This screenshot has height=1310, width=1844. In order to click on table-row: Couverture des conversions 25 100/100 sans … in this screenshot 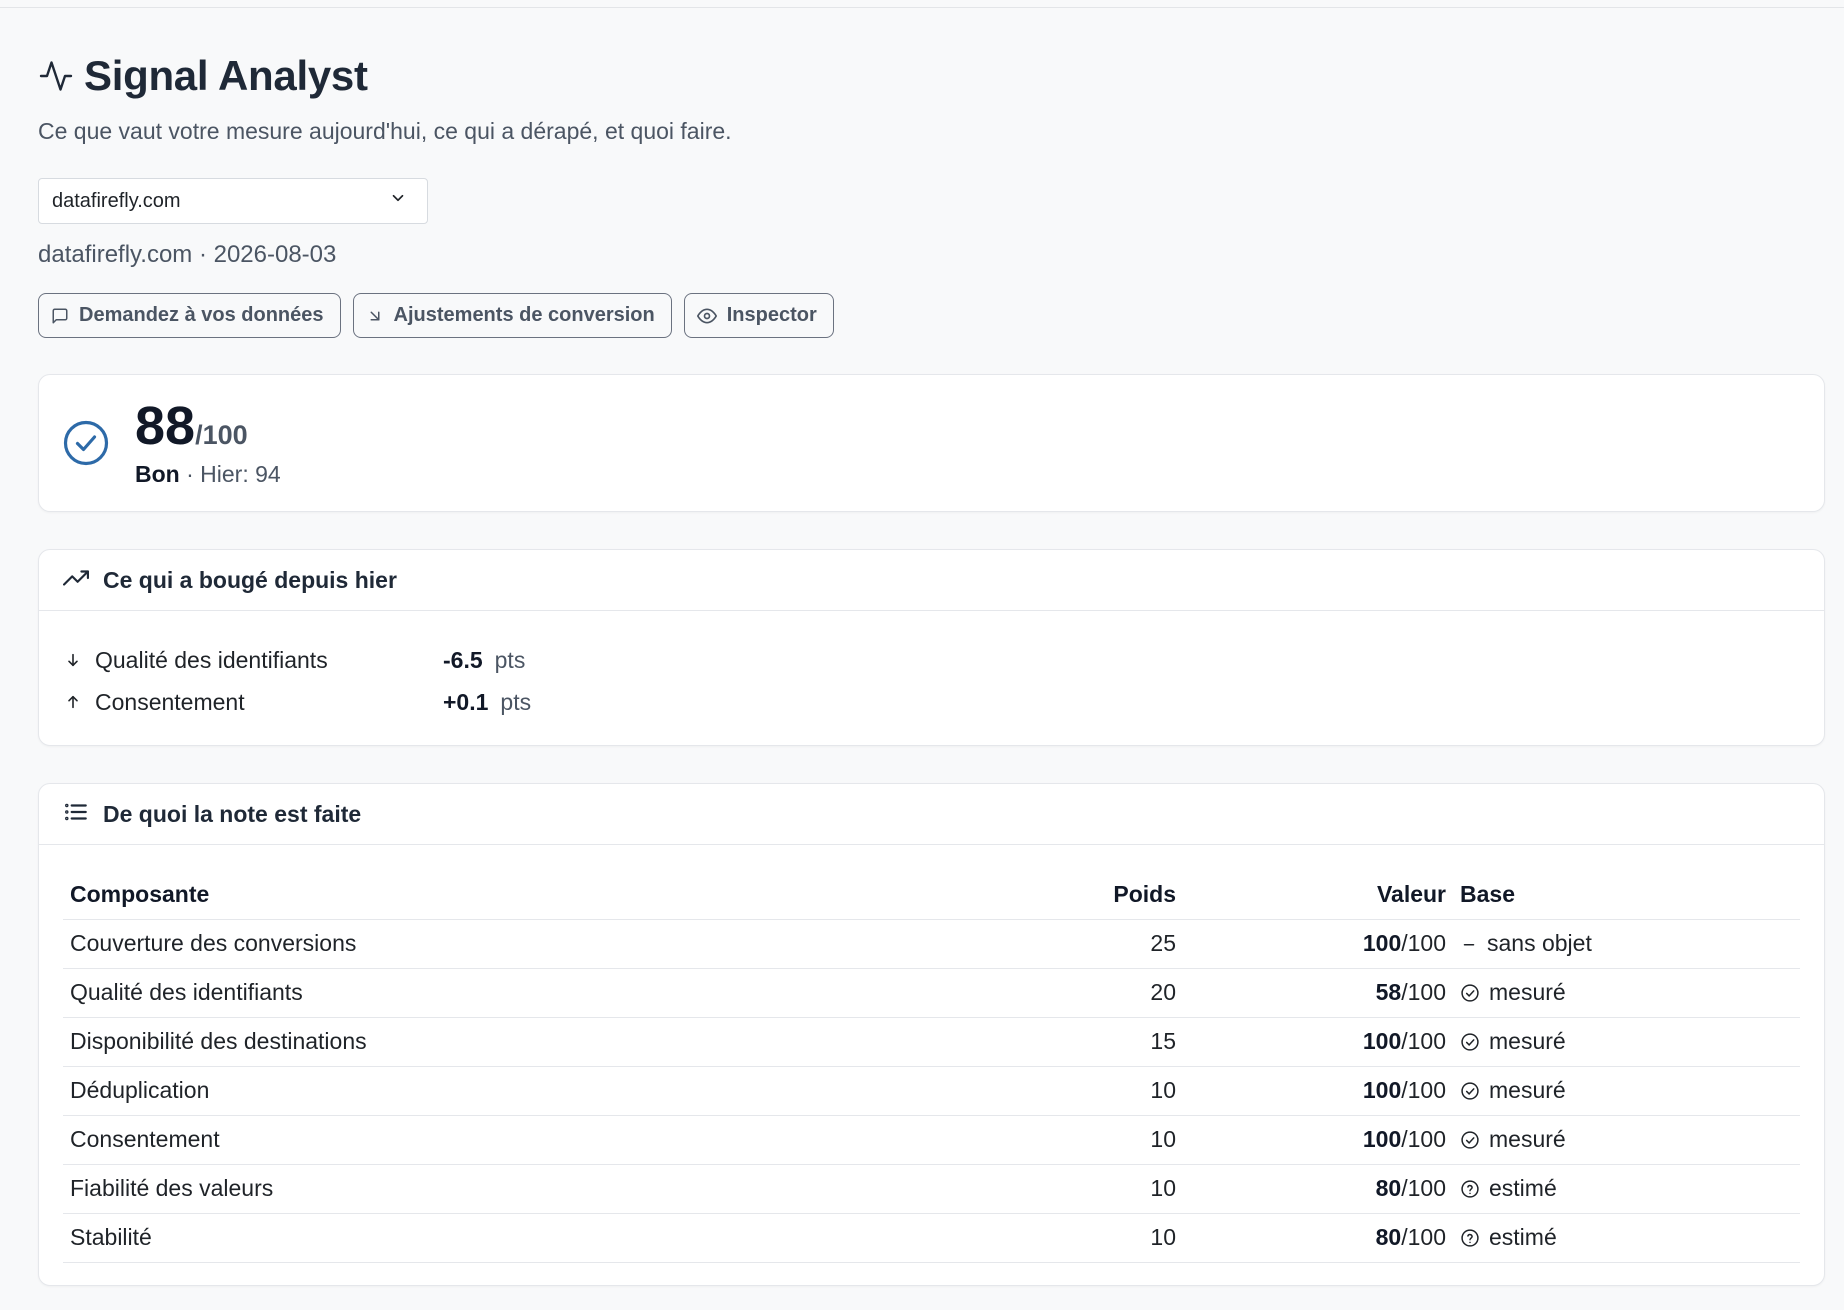, I will do `click(931, 944)`.